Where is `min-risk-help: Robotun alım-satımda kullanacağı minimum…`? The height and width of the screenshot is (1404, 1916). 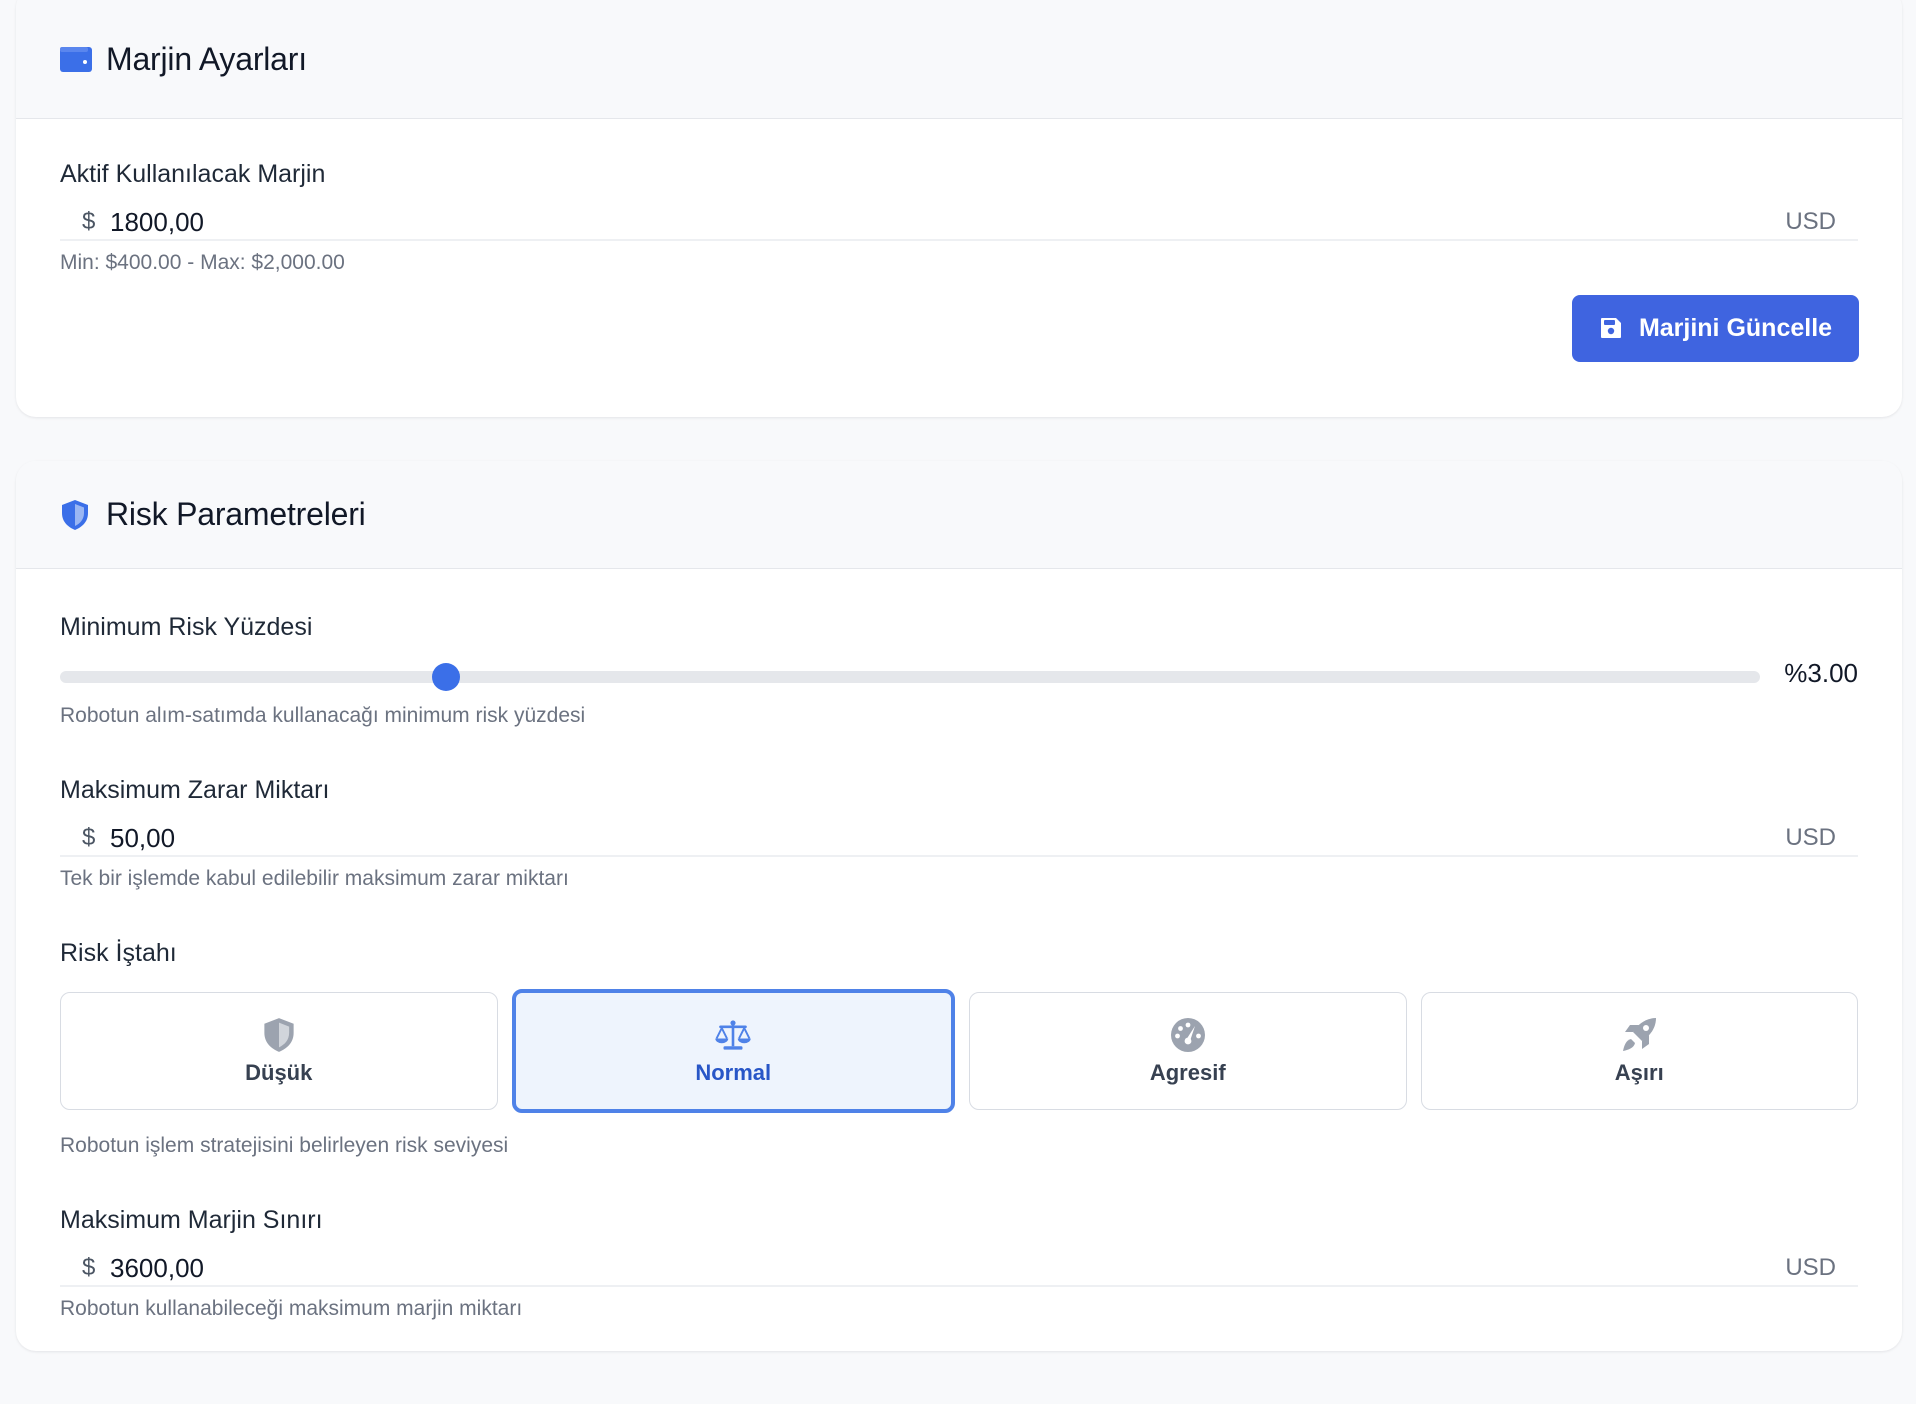 min-risk-help: Robotun alım-satımda kullanacağı minimum… is located at coordinates (323, 715).